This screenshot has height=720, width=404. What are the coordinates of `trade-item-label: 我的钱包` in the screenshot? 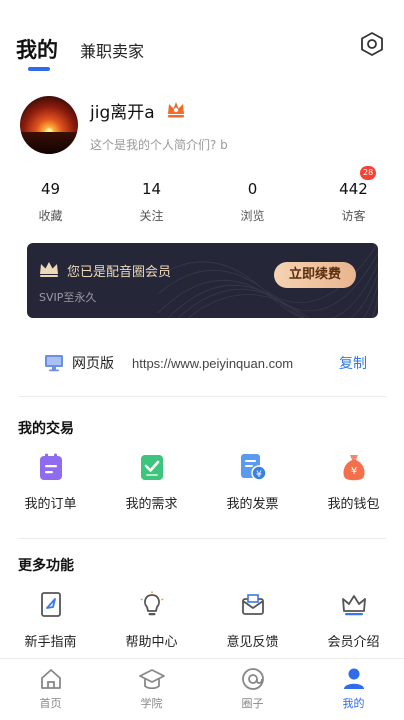 It's located at (353, 504).